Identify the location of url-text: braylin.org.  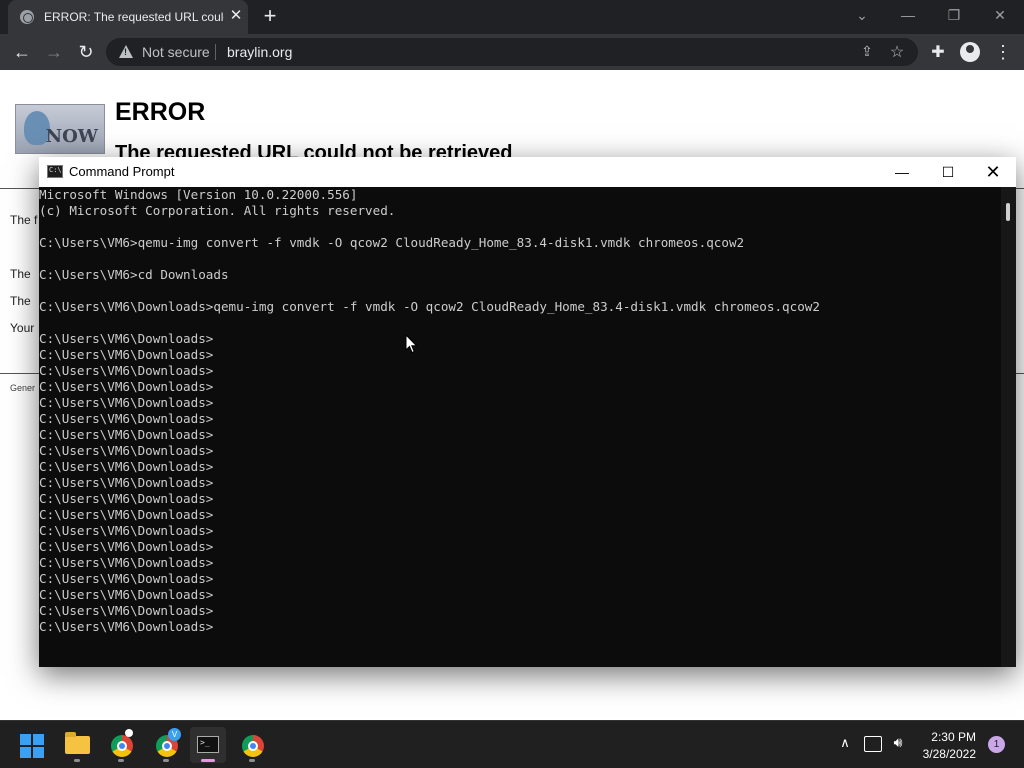
(259, 52).